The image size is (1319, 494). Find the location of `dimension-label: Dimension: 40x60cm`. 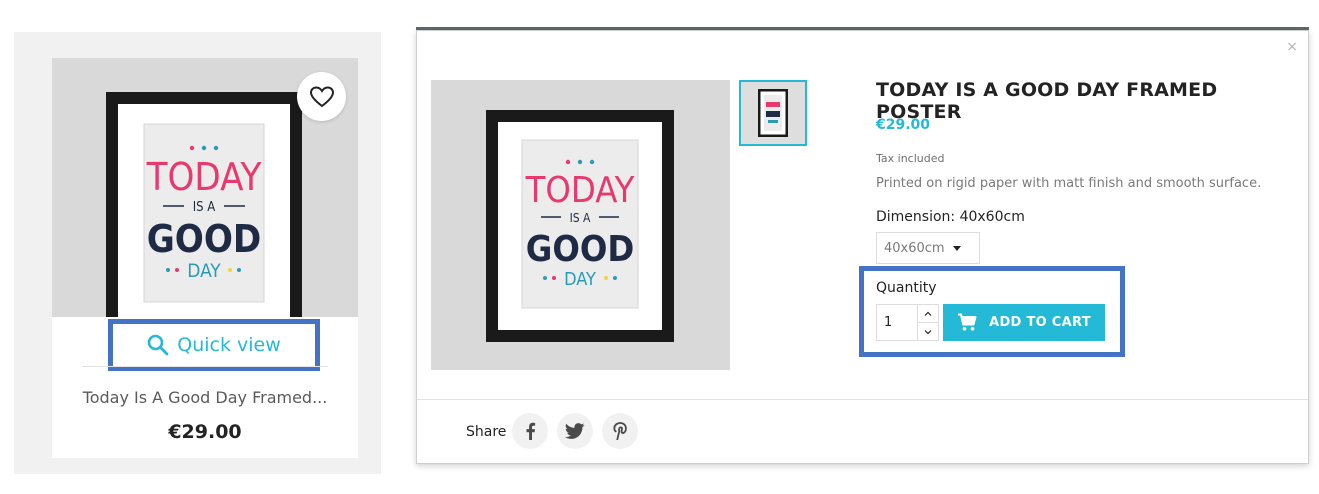

dimension-label: Dimension: 40x60cm is located at coordinates (950, 217).